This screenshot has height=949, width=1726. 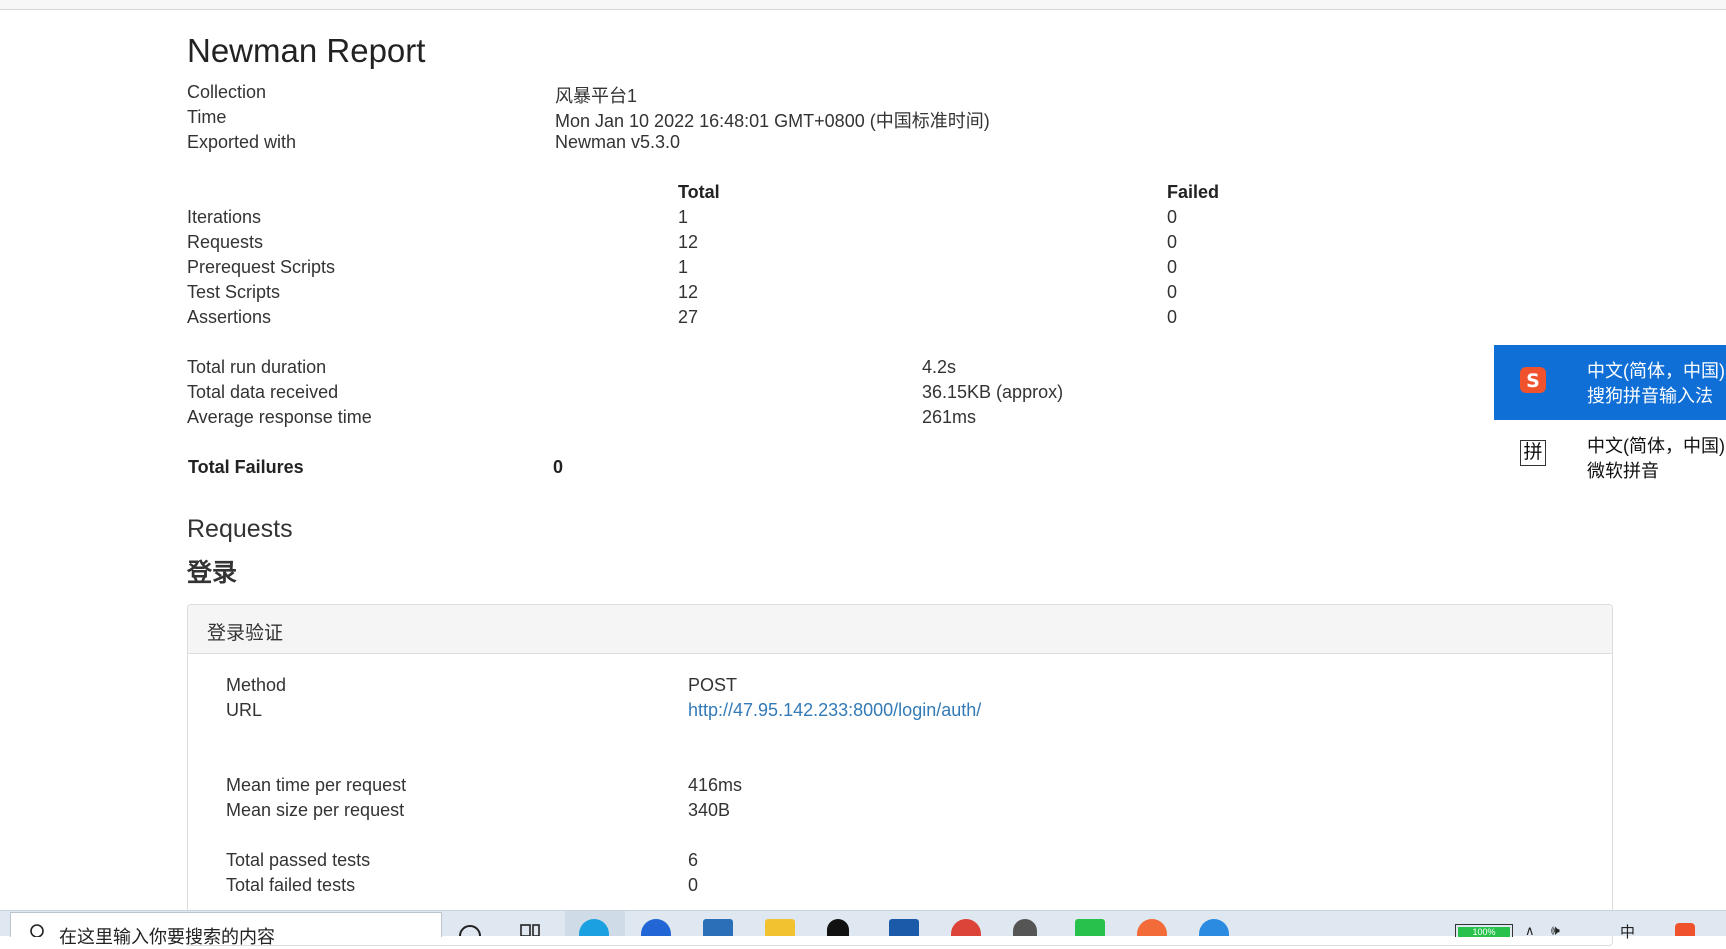 What do you see at coordinates (291, 885) in the screenshot?
I see `failed-tests-label: Total failed tests` at bounding box center [291, 885].